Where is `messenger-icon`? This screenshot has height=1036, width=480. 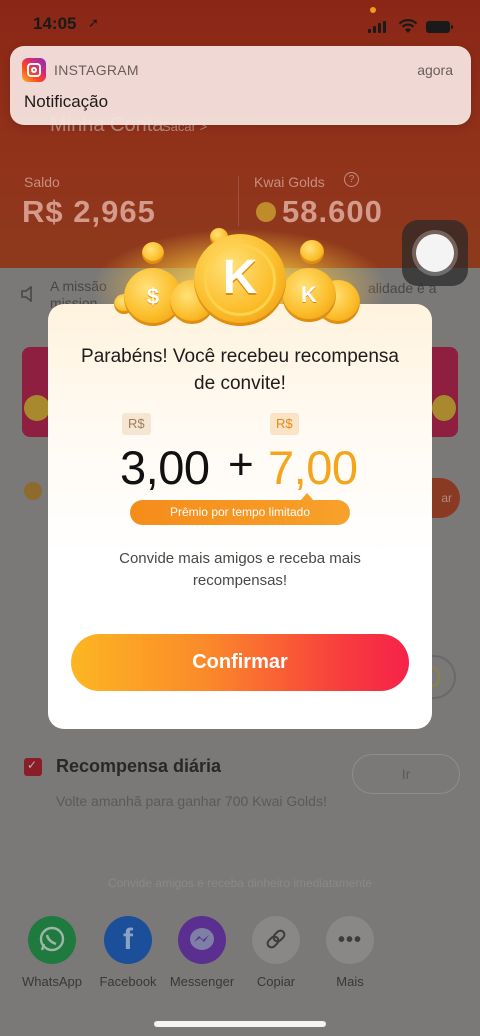 messenger-icon is located at coordinates (202, 940).